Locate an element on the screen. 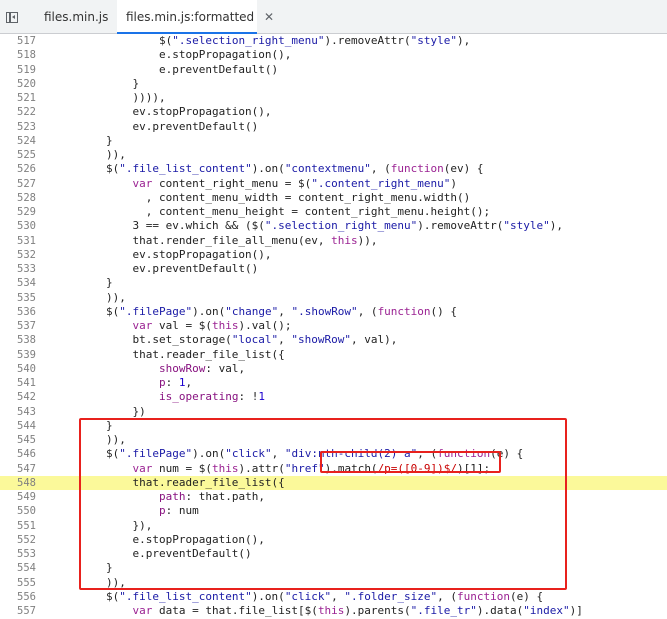  code-token: ".folder_size" is located at coordinates (391, 596).